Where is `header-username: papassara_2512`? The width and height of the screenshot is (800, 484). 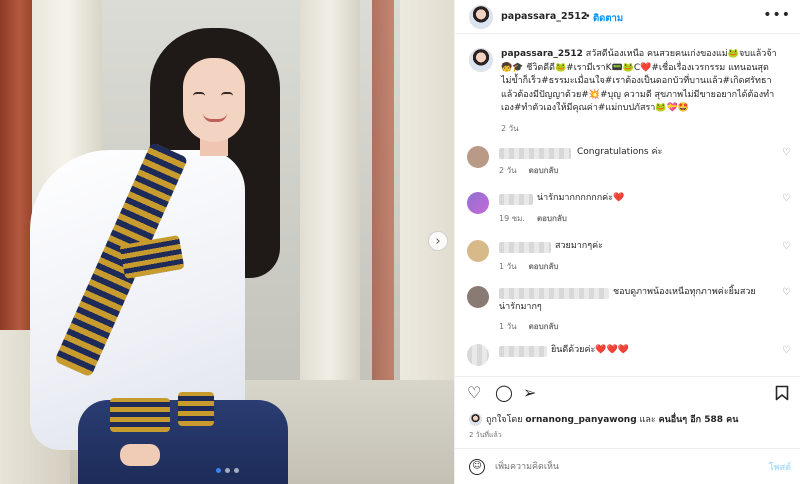
header-username: papassara_2512 is located at coordinates (544, 16).